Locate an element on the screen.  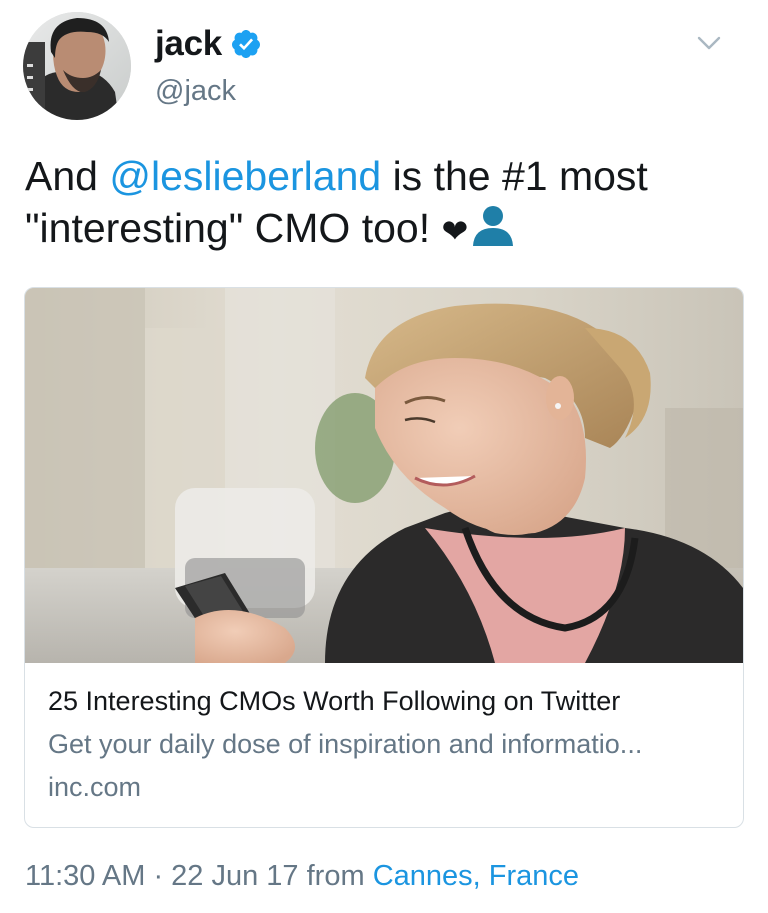
tweet-header: jack @jack is located at coordinates (384, 65).